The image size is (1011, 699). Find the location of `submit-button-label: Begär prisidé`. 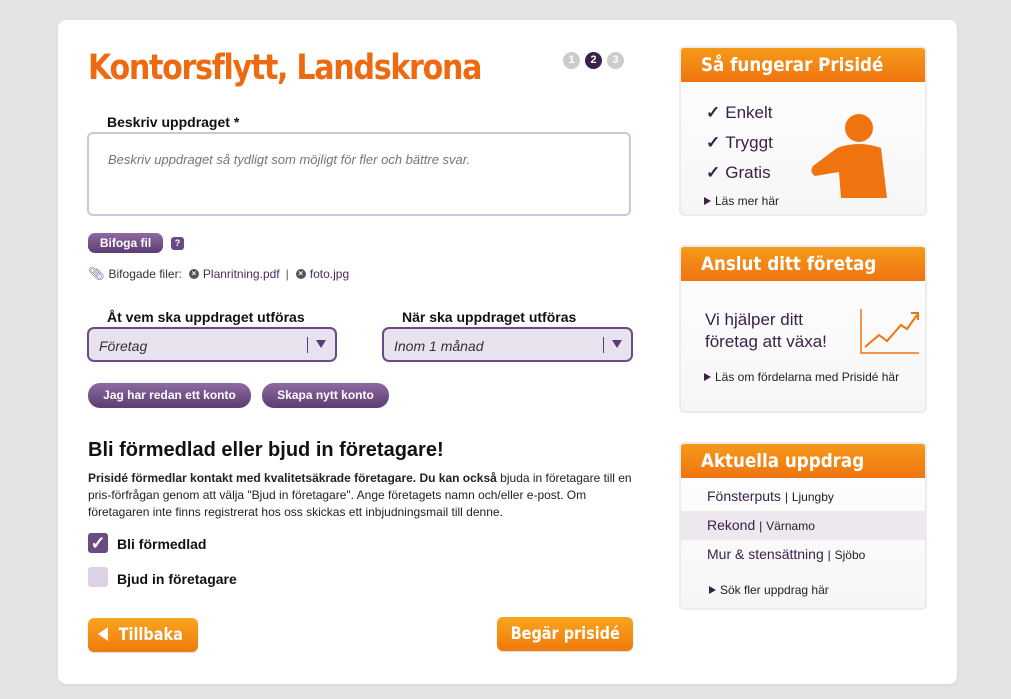

submit-button-label: Begär prisidé is located at coordinates (565, 634).